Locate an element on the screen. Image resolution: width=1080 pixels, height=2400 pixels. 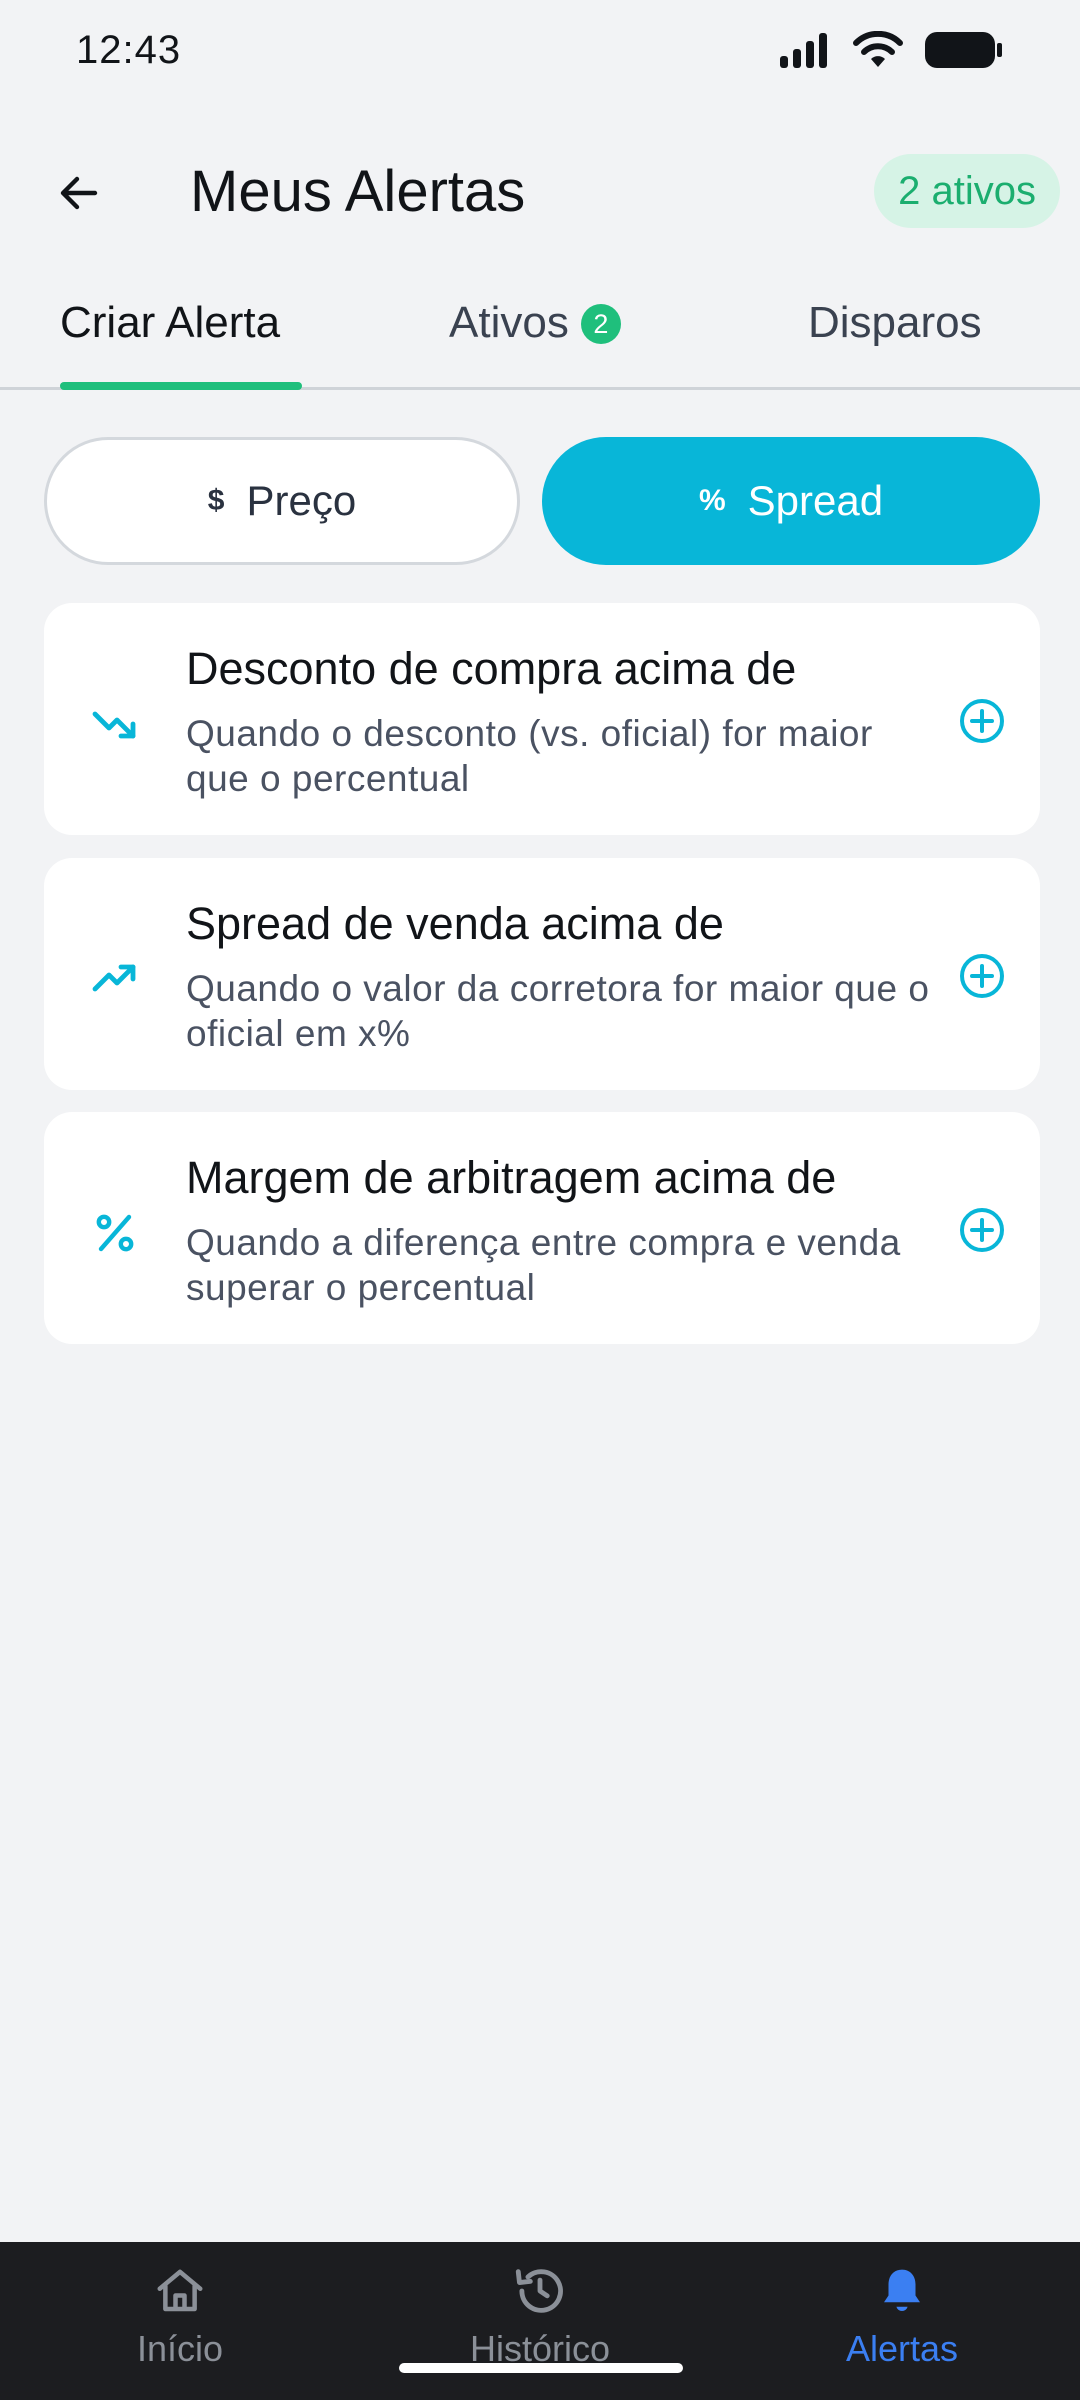
trending-down-icon is located at coordinates (115, 724).